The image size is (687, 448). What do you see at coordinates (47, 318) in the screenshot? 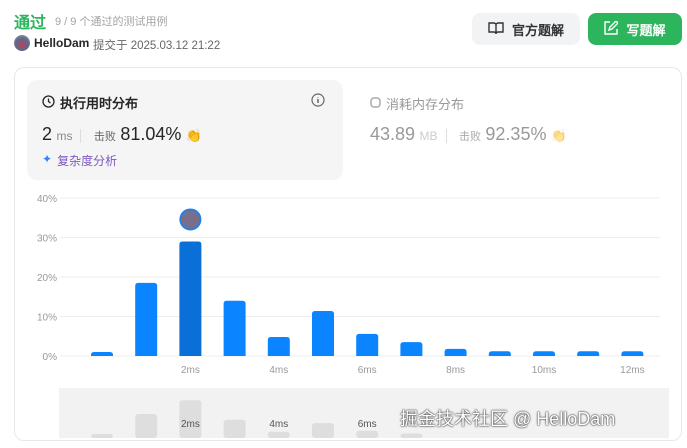
I see `y-tick-label: 10%` at bounding box center [47, 318].